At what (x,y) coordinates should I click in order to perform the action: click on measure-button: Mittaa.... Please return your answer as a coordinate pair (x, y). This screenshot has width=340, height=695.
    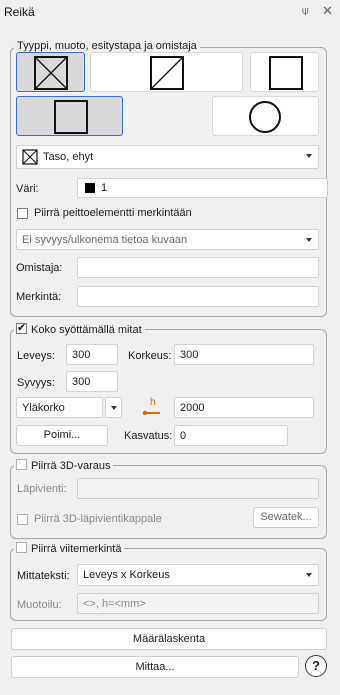
    Looking at the image, I should click on (155, 667).